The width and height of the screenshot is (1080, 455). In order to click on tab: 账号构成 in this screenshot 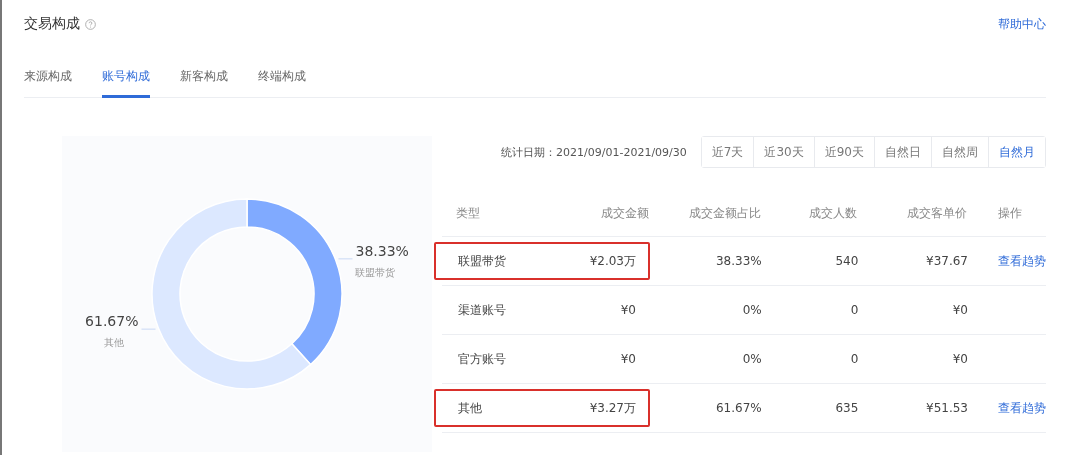, I will do `click(126, 83)`.